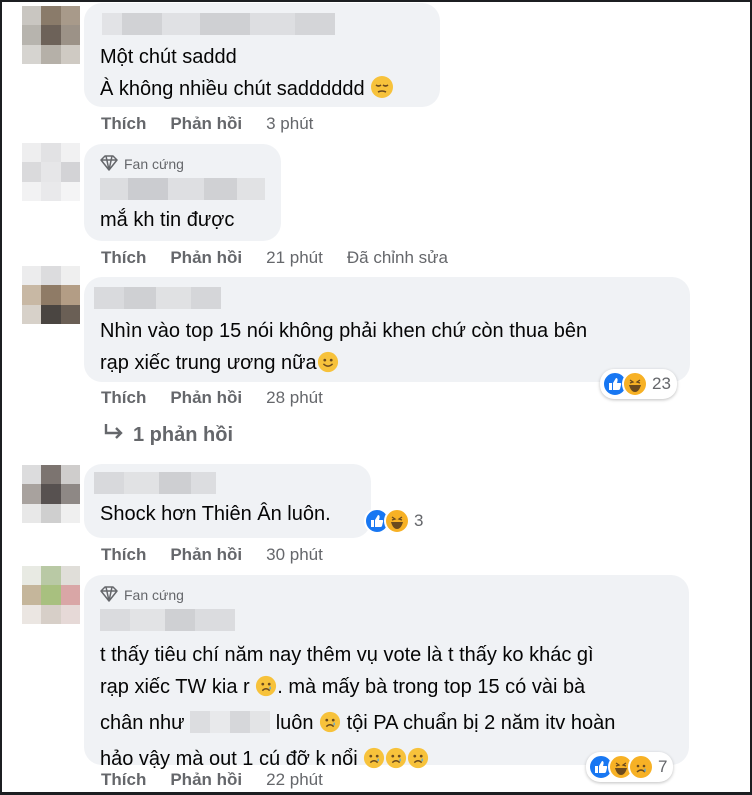  Describe the element at coordinates (168, 57) in the screenshot. I see `comment-line: Một chút saddd` at that location.